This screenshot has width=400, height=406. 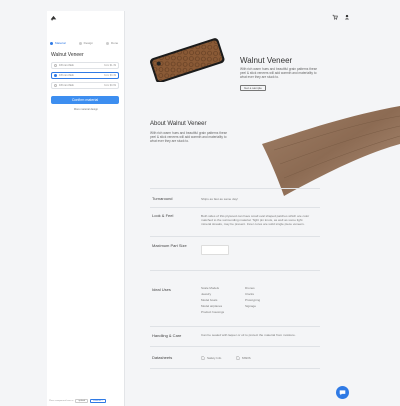 I want to click on logo-icon, so click(x=53, y=18).